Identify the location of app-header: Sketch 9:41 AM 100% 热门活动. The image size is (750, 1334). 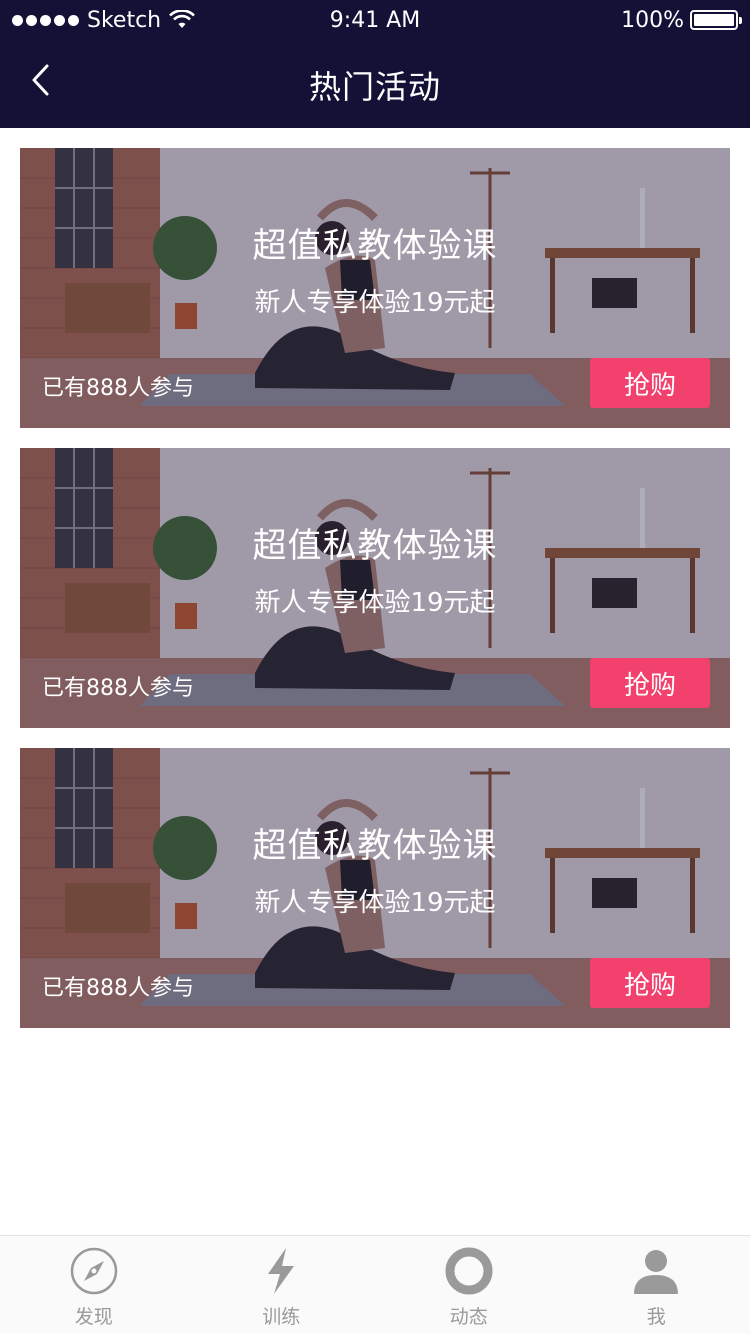
(375, 64).